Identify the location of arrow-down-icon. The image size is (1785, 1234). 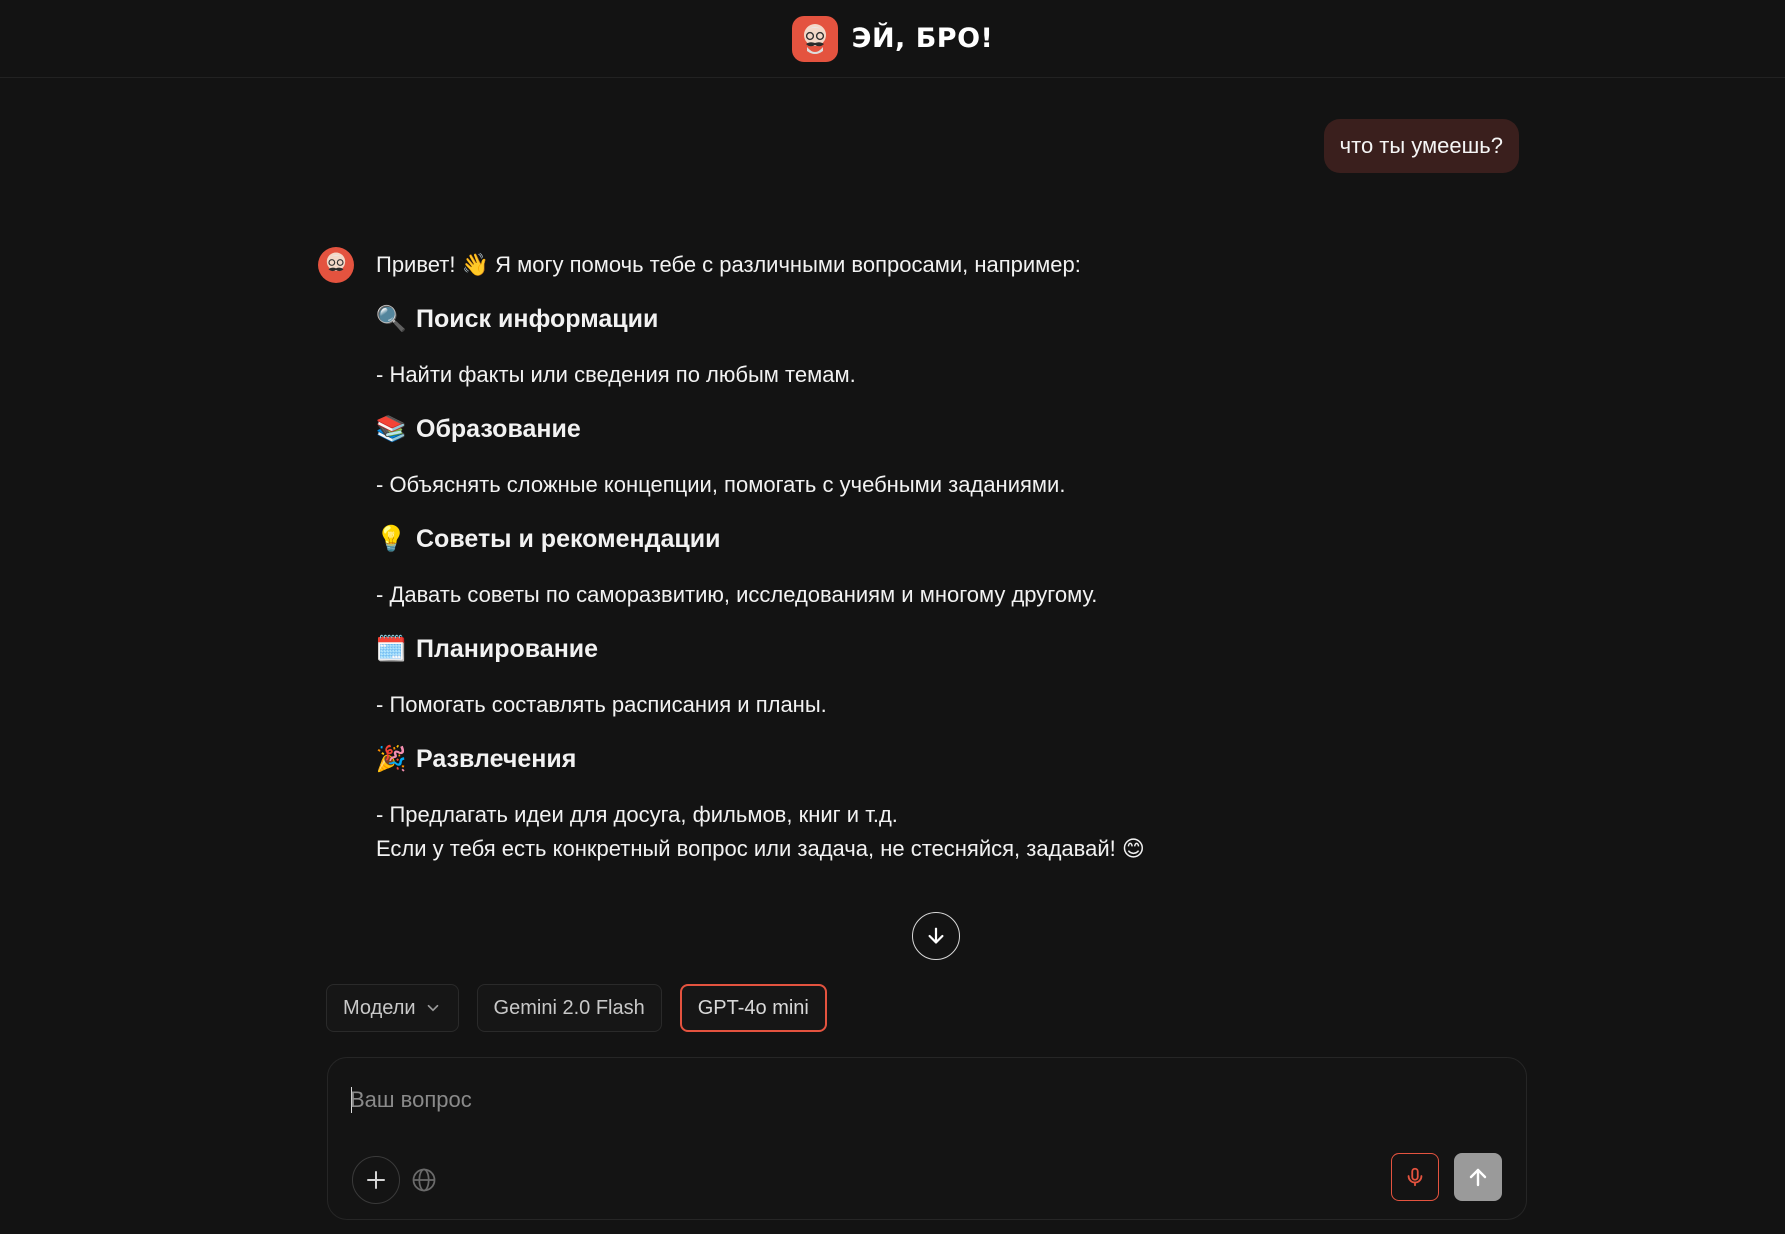
(936, 935).